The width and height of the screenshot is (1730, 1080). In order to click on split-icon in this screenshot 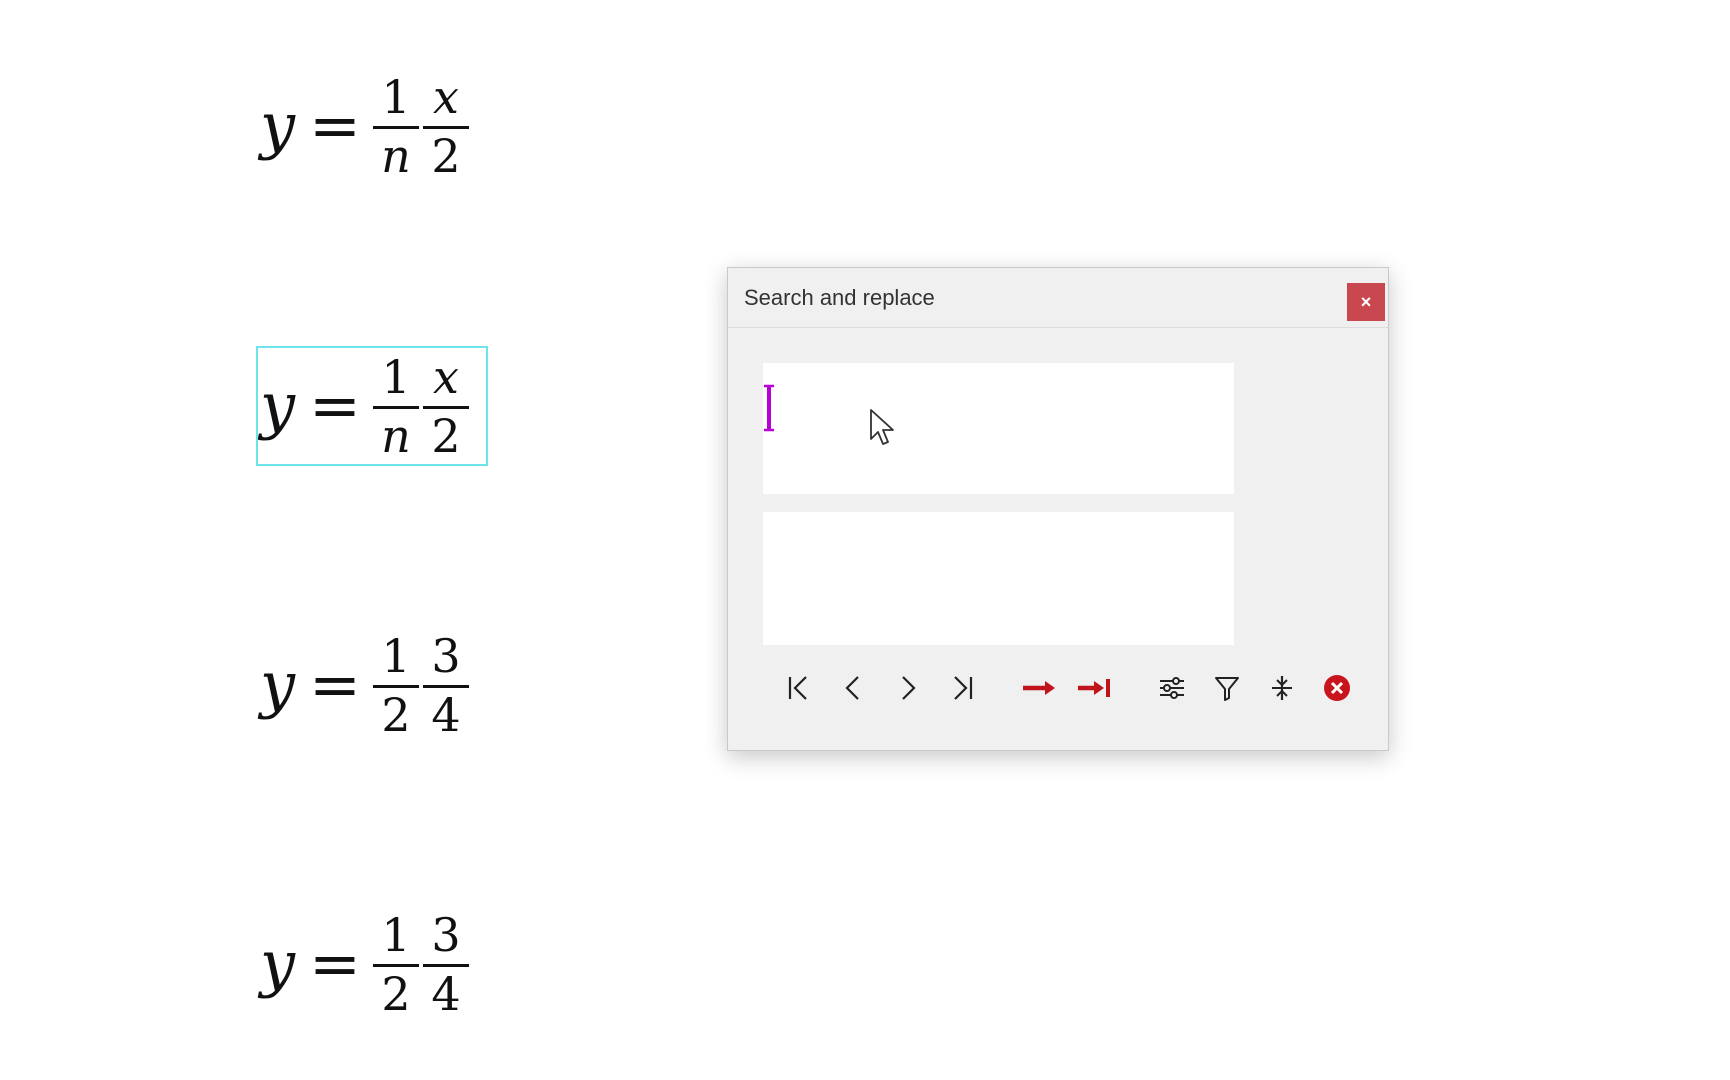, I will do `click(1282, 688)`.